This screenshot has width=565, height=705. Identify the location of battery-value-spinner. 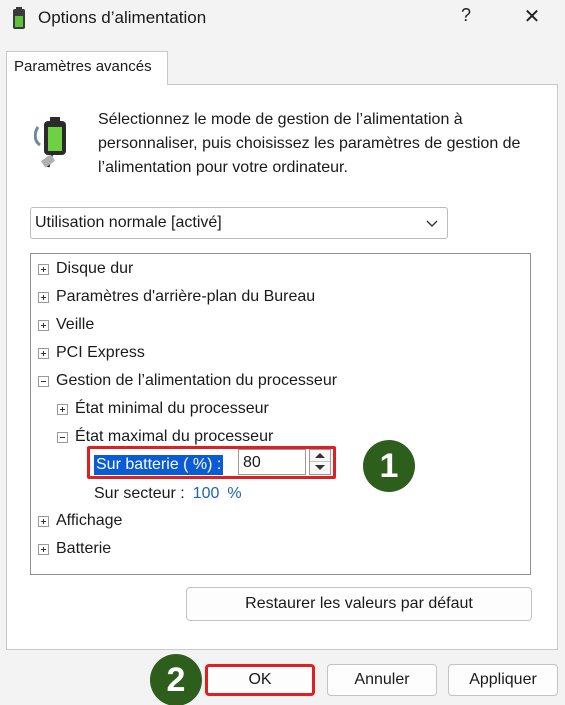
(320, 462).